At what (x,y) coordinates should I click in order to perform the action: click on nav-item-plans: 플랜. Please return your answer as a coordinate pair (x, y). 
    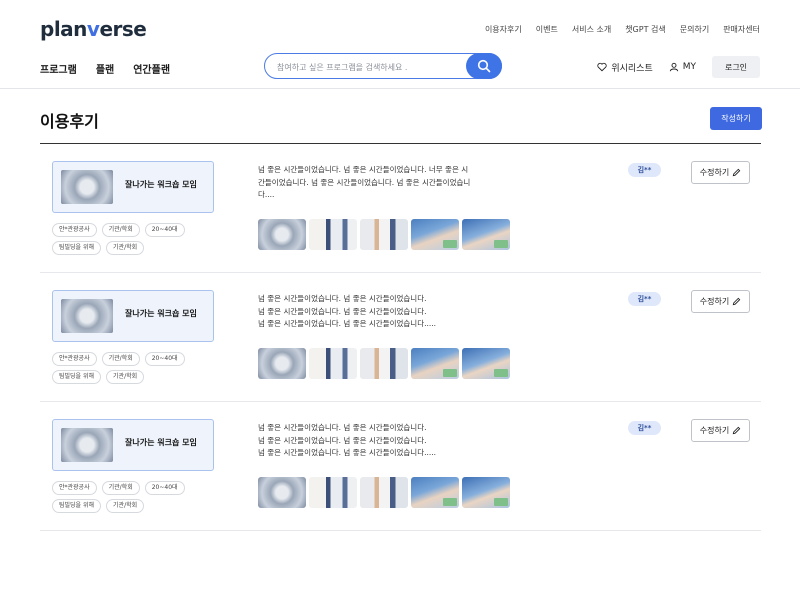
    Looking at the image, I should click on (105, 68).